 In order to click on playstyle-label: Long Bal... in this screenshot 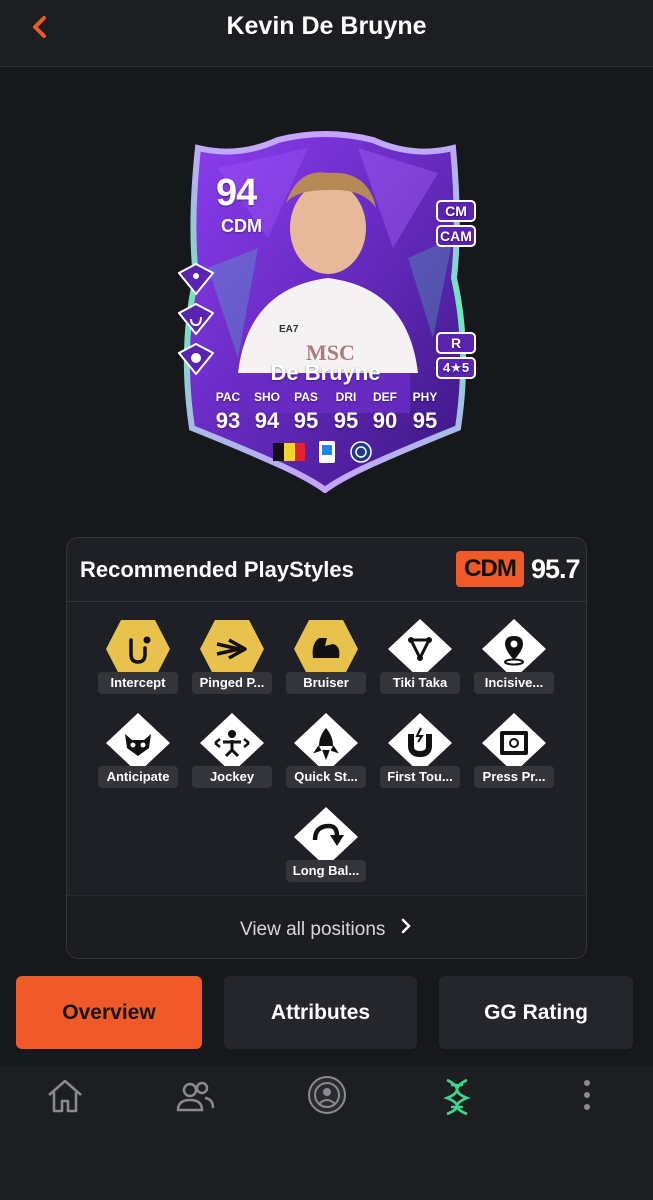, I will do `click(326, 871)`.